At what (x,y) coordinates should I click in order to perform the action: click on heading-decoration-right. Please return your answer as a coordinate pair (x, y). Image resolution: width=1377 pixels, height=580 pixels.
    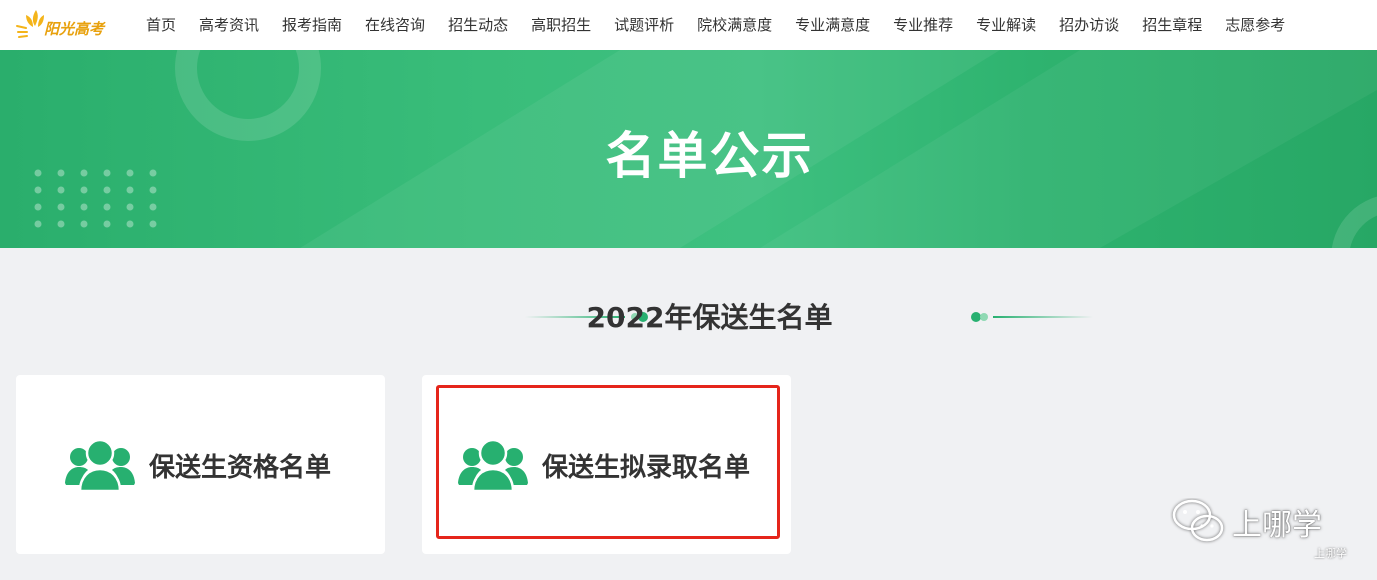
    Looking at the image, I should click on (1032, 317).